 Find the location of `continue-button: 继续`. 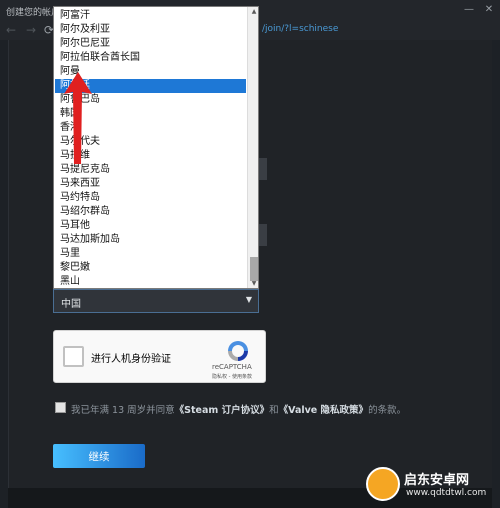

continue-button: 继续 is located at coordinates (99, 456).